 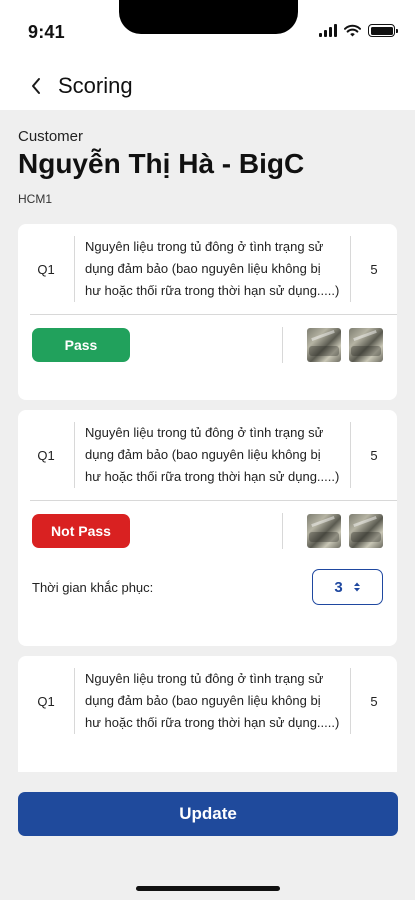 I want to click on page-title: Scoring, so click(x=95, y=85).